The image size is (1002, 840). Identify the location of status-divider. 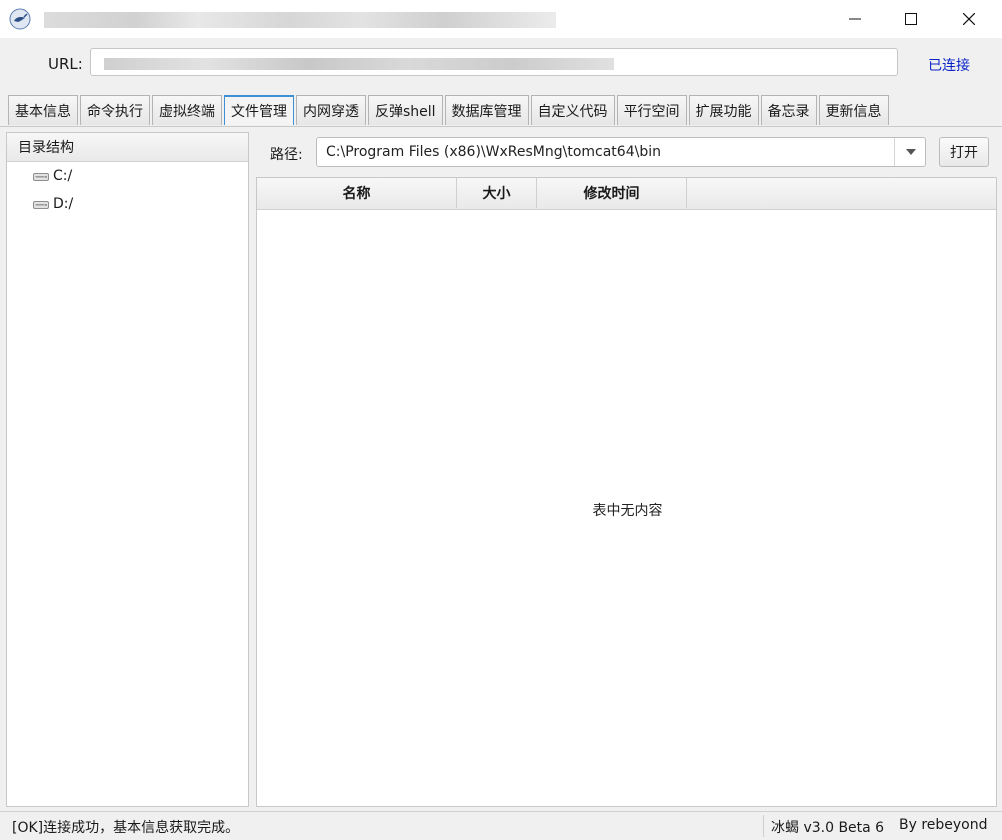
(763, 826).